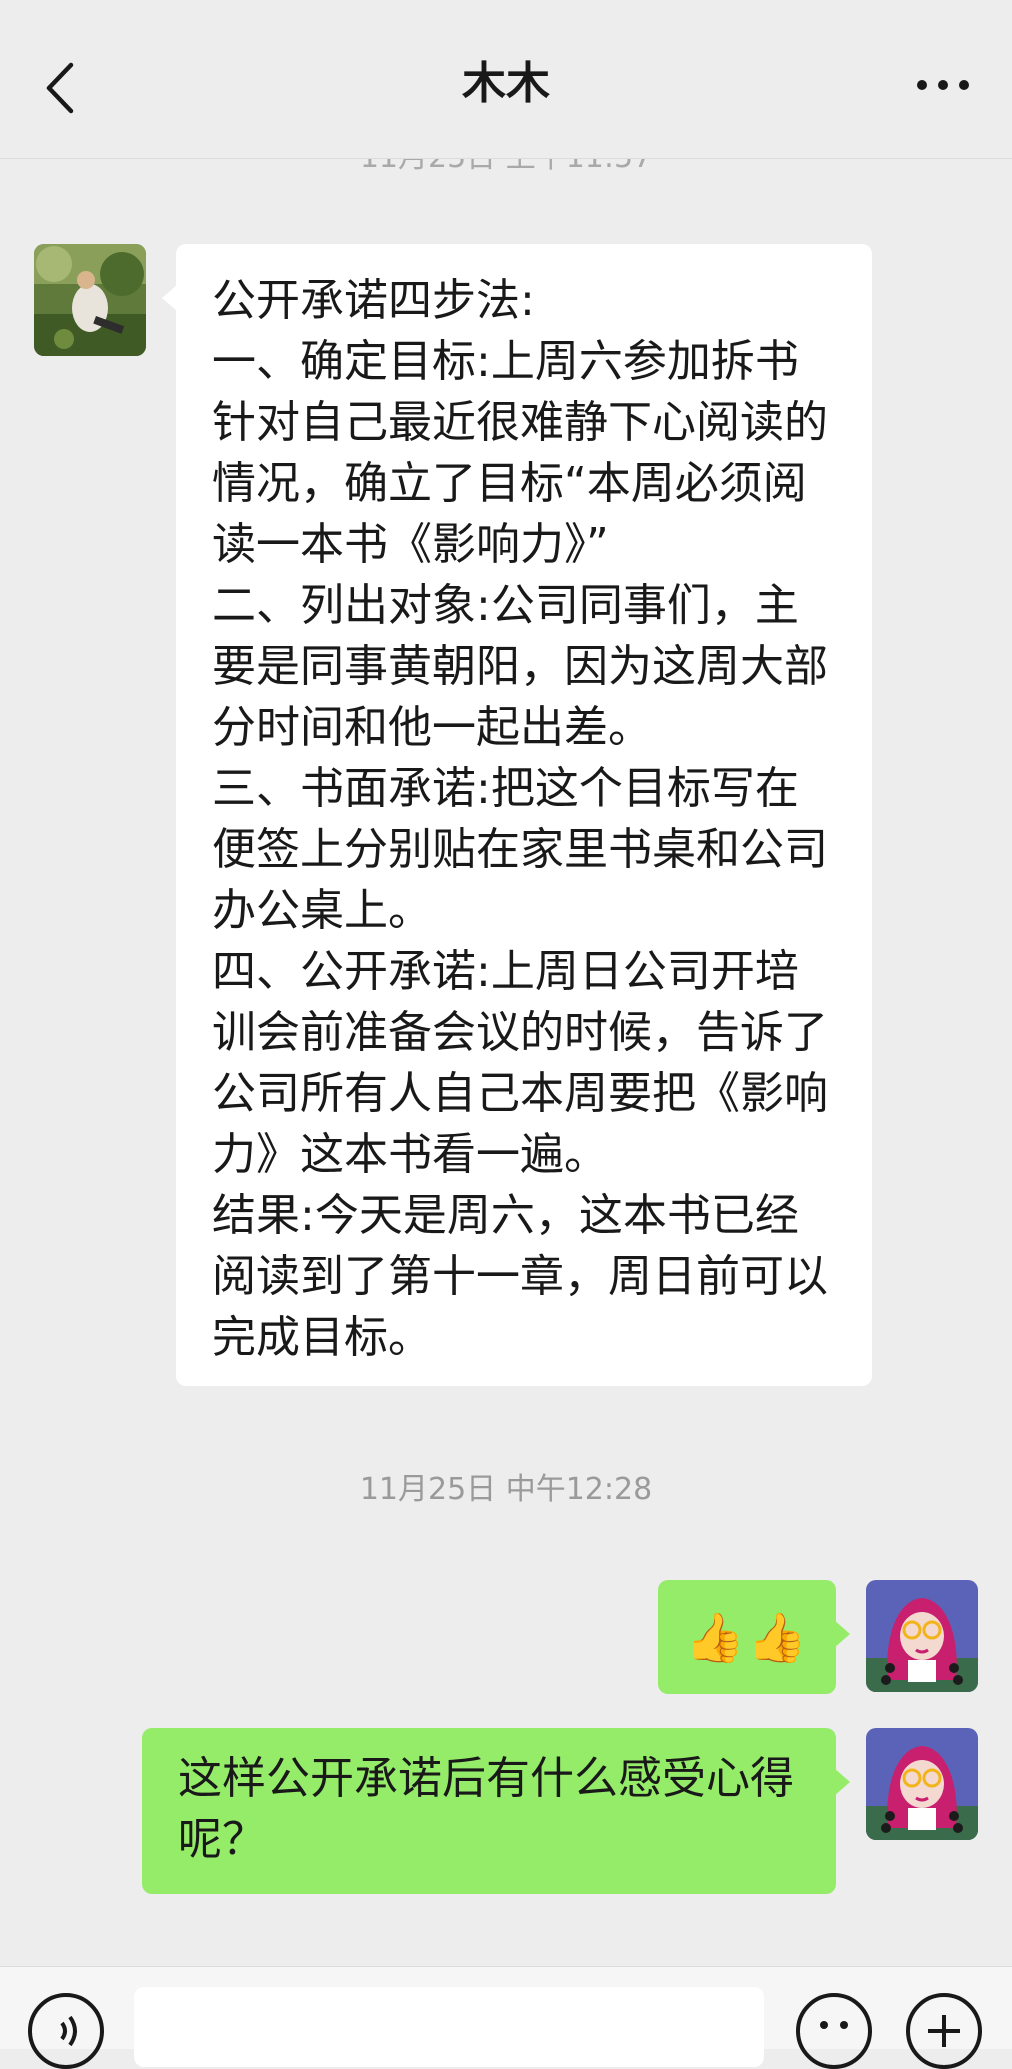 Image resolution: width=1012 pixels, height=2069 pixels. I want to click on message-text-question: 这样公开承诺后有什么感受心得呢？, so click(486, 1809).